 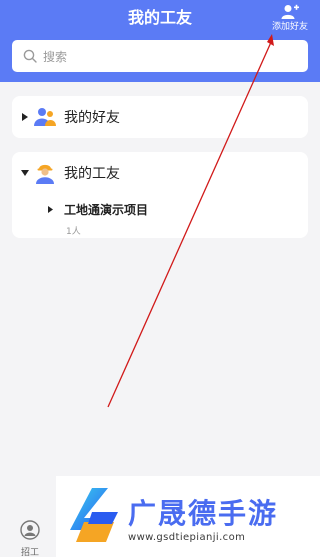 What do you see at coordinates (160, 195) in the screenshot?
I see `group-card-workmates: 我的工友 工地通演示项目 1人` at bounding box center [160, 195].